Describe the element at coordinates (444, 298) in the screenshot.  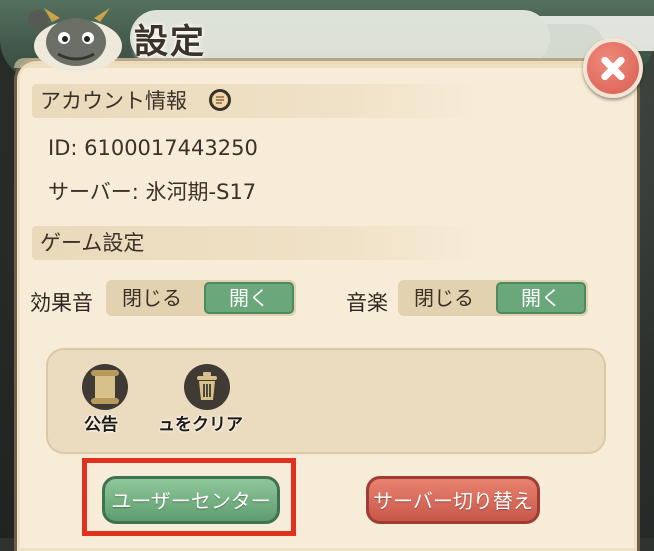
I see `music-off-button: 閉じる` at that location.